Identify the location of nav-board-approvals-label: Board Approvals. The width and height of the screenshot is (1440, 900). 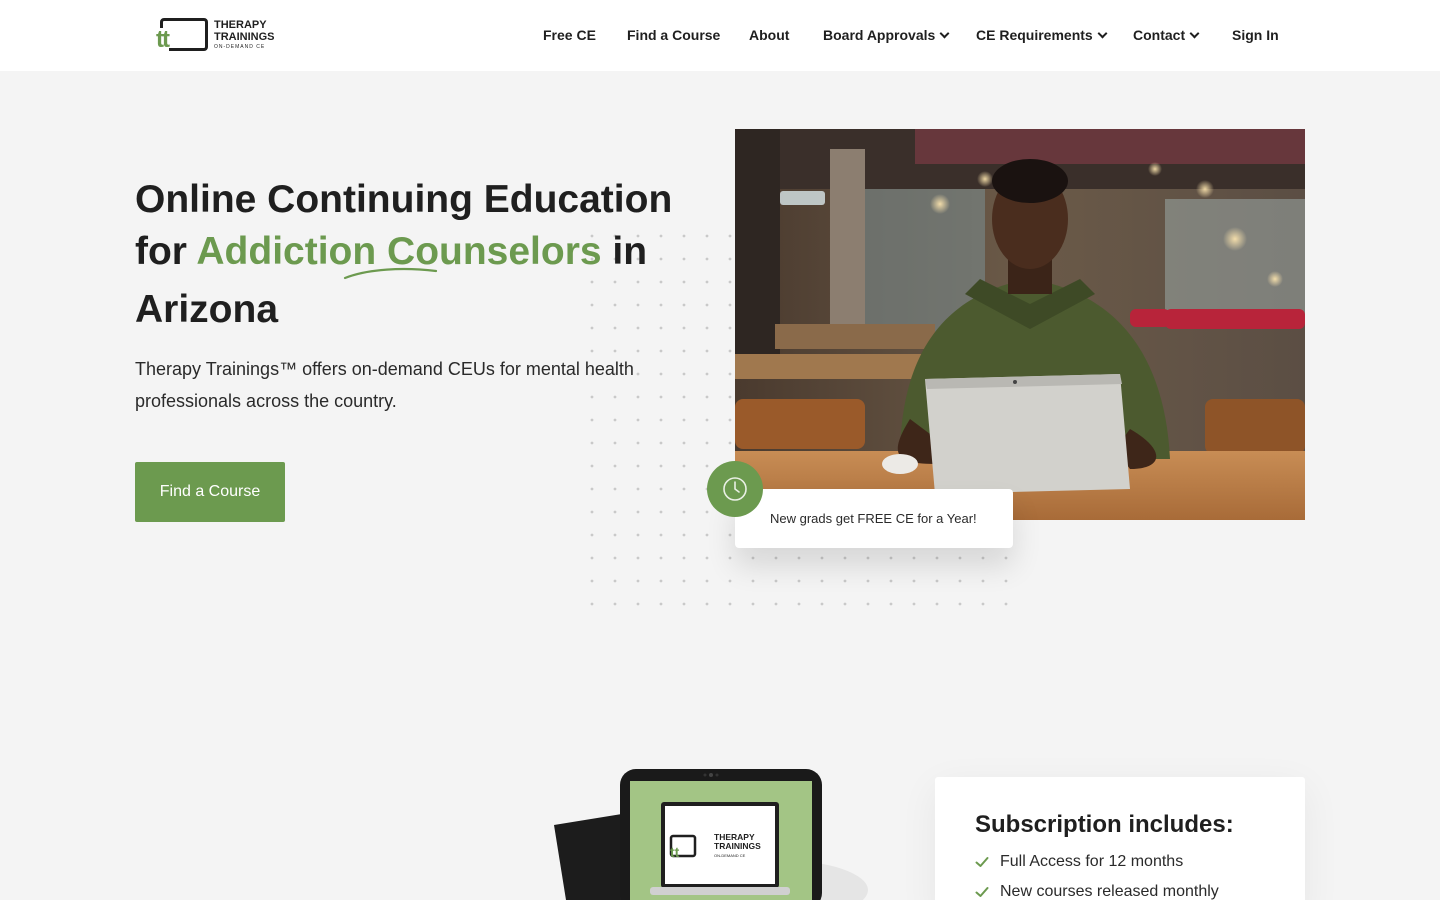
(879, 35).